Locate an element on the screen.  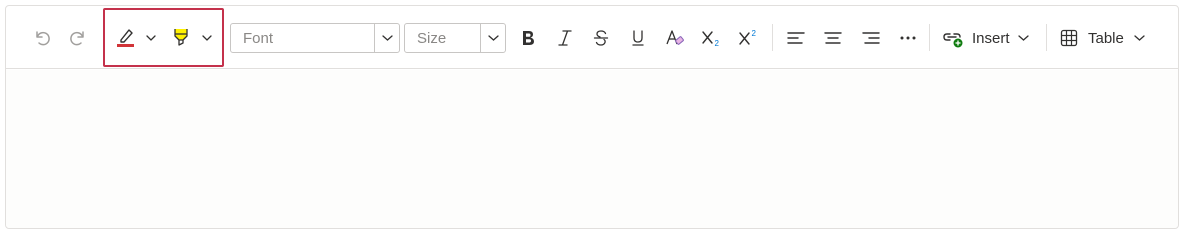
bold-button is located at coordinates (528, 38).